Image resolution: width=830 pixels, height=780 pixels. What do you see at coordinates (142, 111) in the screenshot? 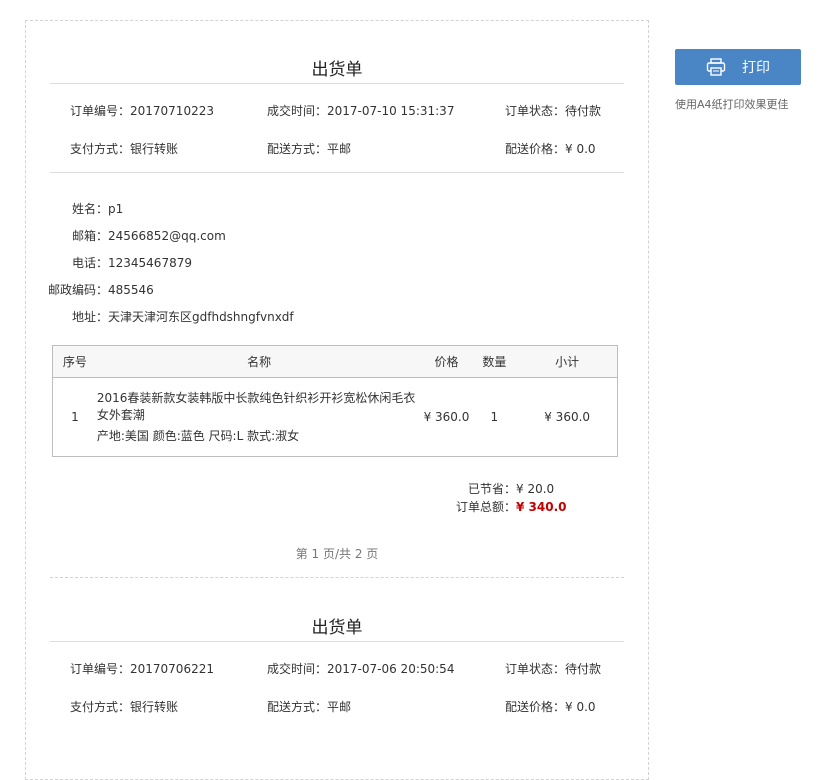
I see `order-number: 订单编号：20170710223` at bounding box center [142, 111].